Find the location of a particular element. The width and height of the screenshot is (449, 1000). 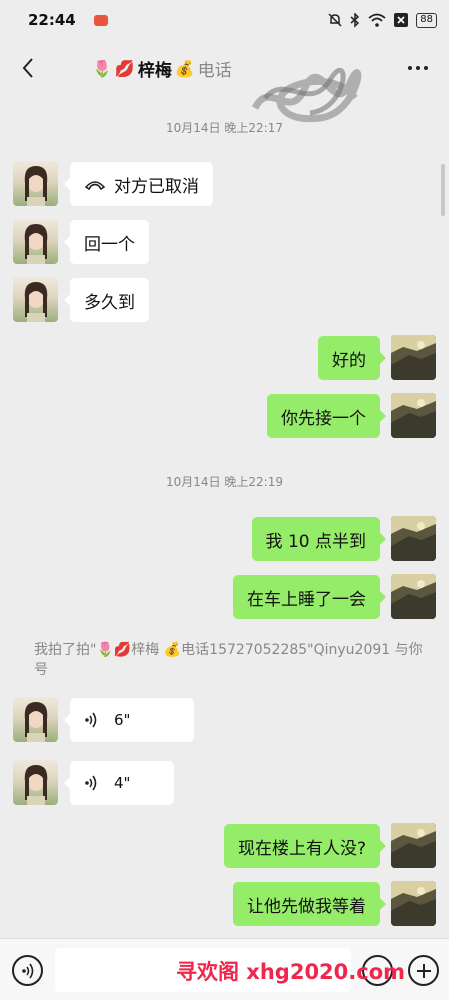

no-sim-icon is located at coordinates (401, 20).